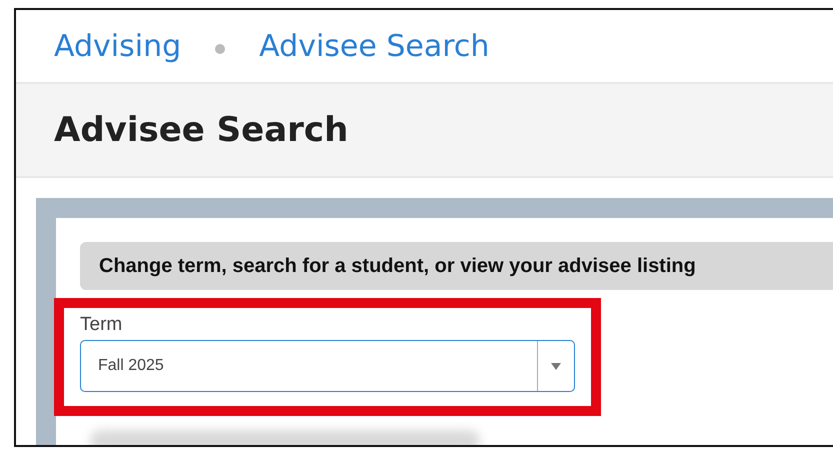  Describe the element at coordinates (374, 46) in the screenshot. I see `breadcrumb-link: Advisee Search` at that location.